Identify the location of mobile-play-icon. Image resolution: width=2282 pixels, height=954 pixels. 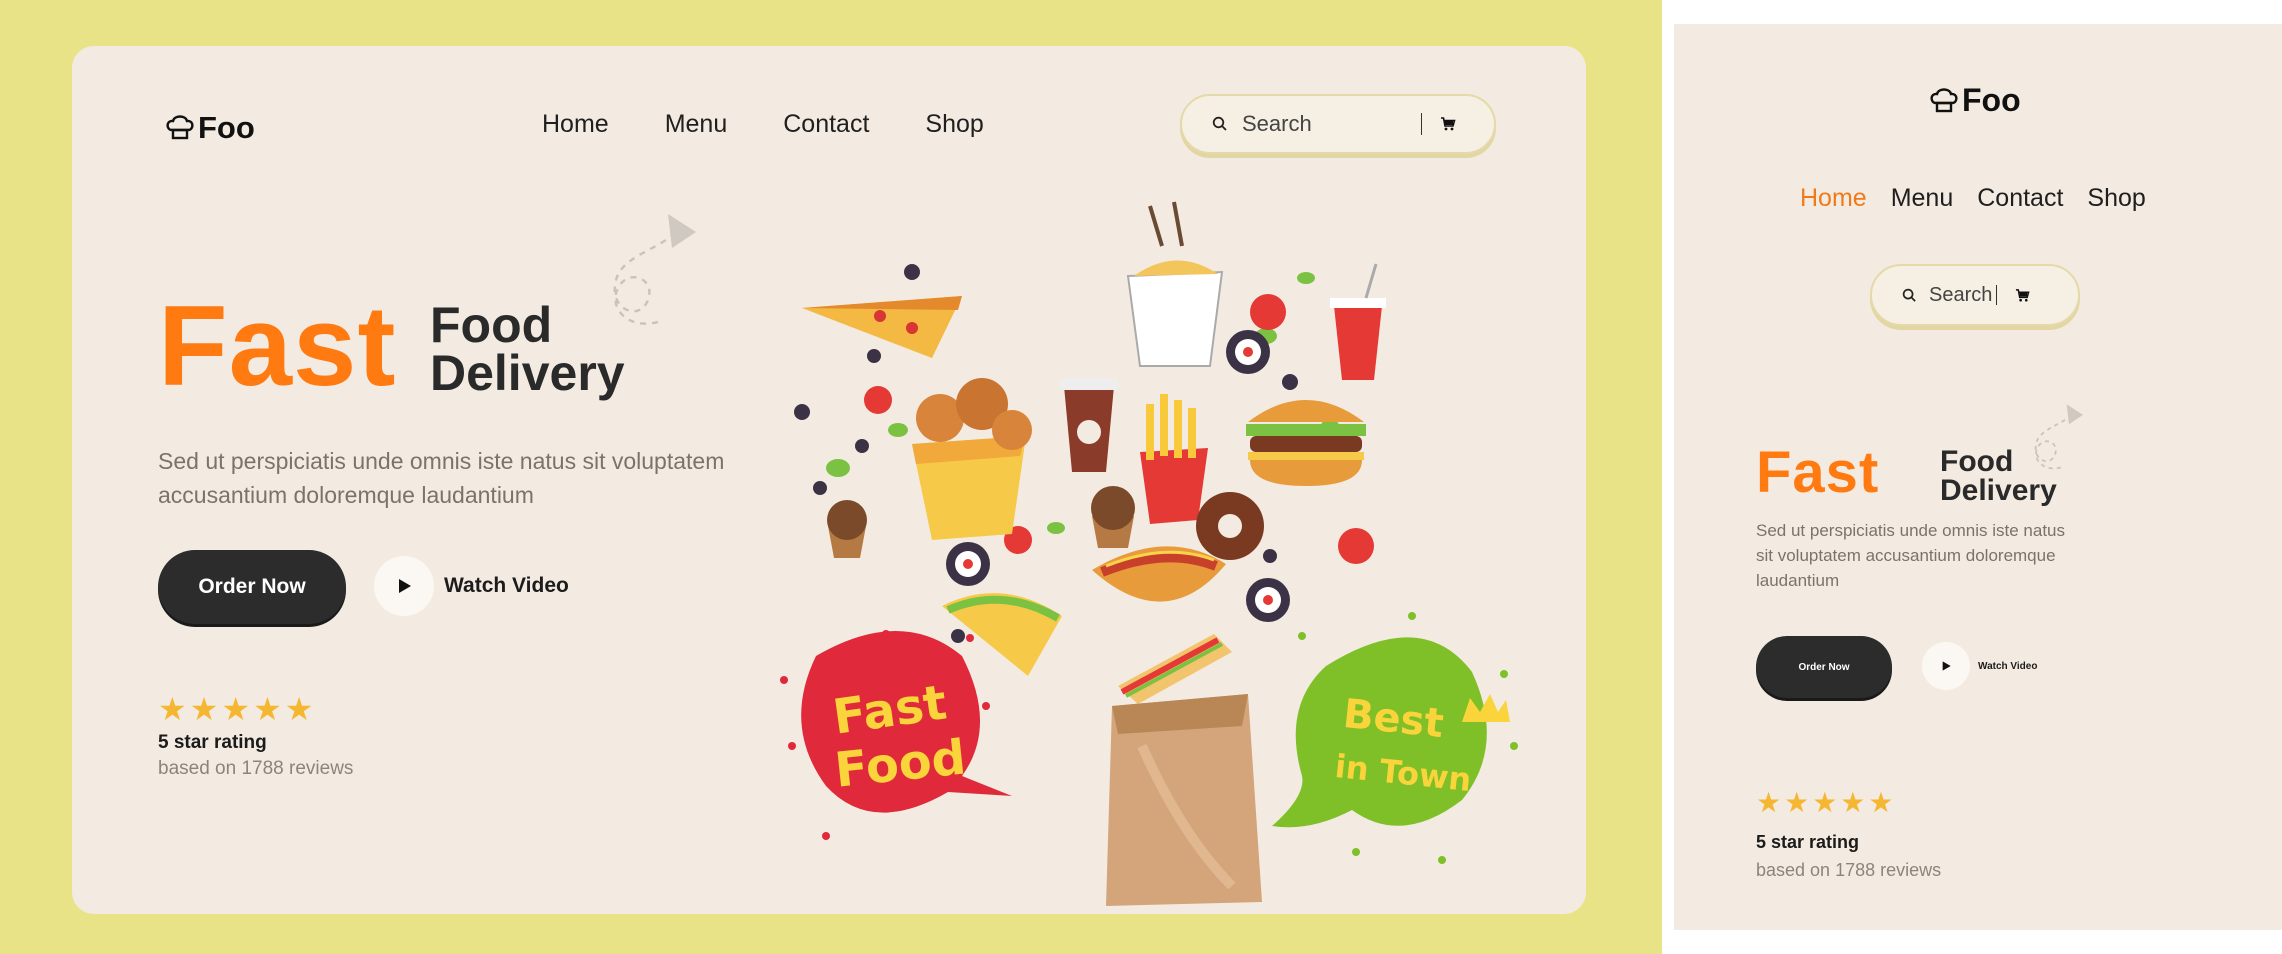
(1946, 666).